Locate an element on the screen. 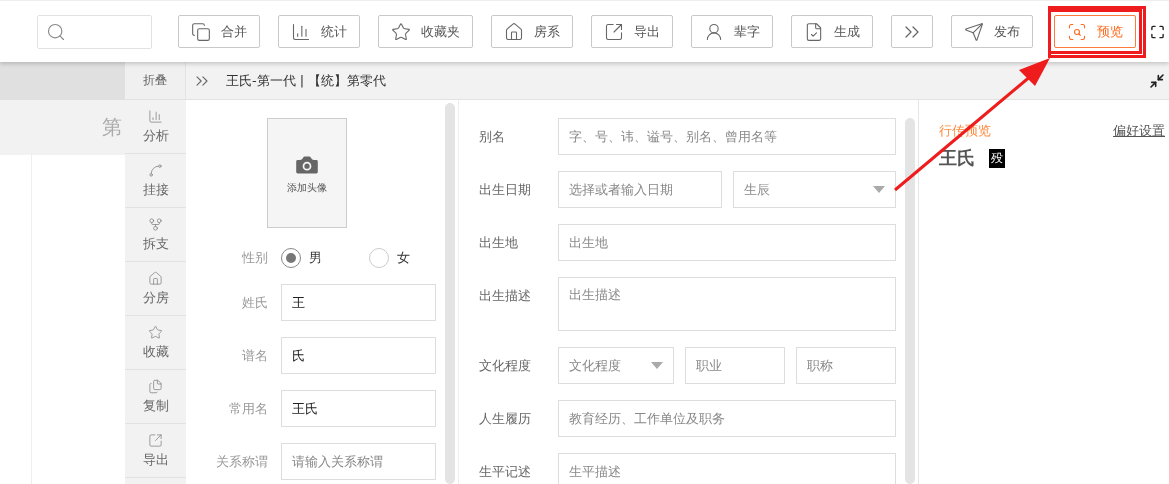  toolbar-button: 合并 is located at coordinates (219, 31).